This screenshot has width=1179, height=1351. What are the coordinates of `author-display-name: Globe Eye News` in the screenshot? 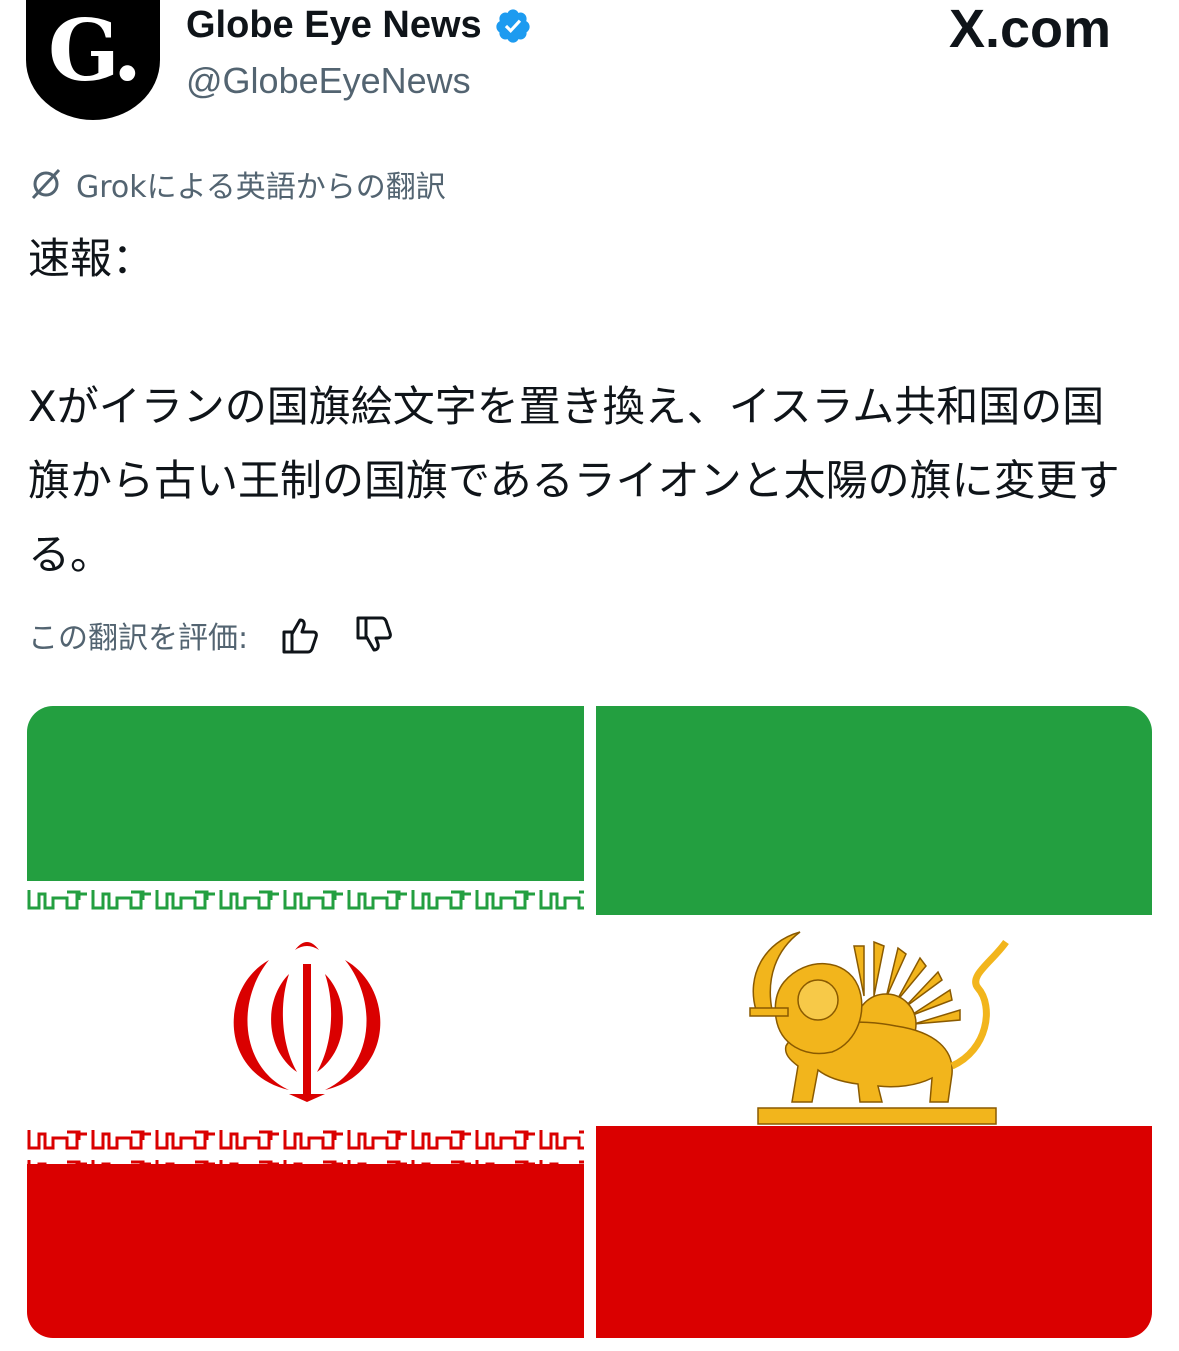 It's located at (334, 25).